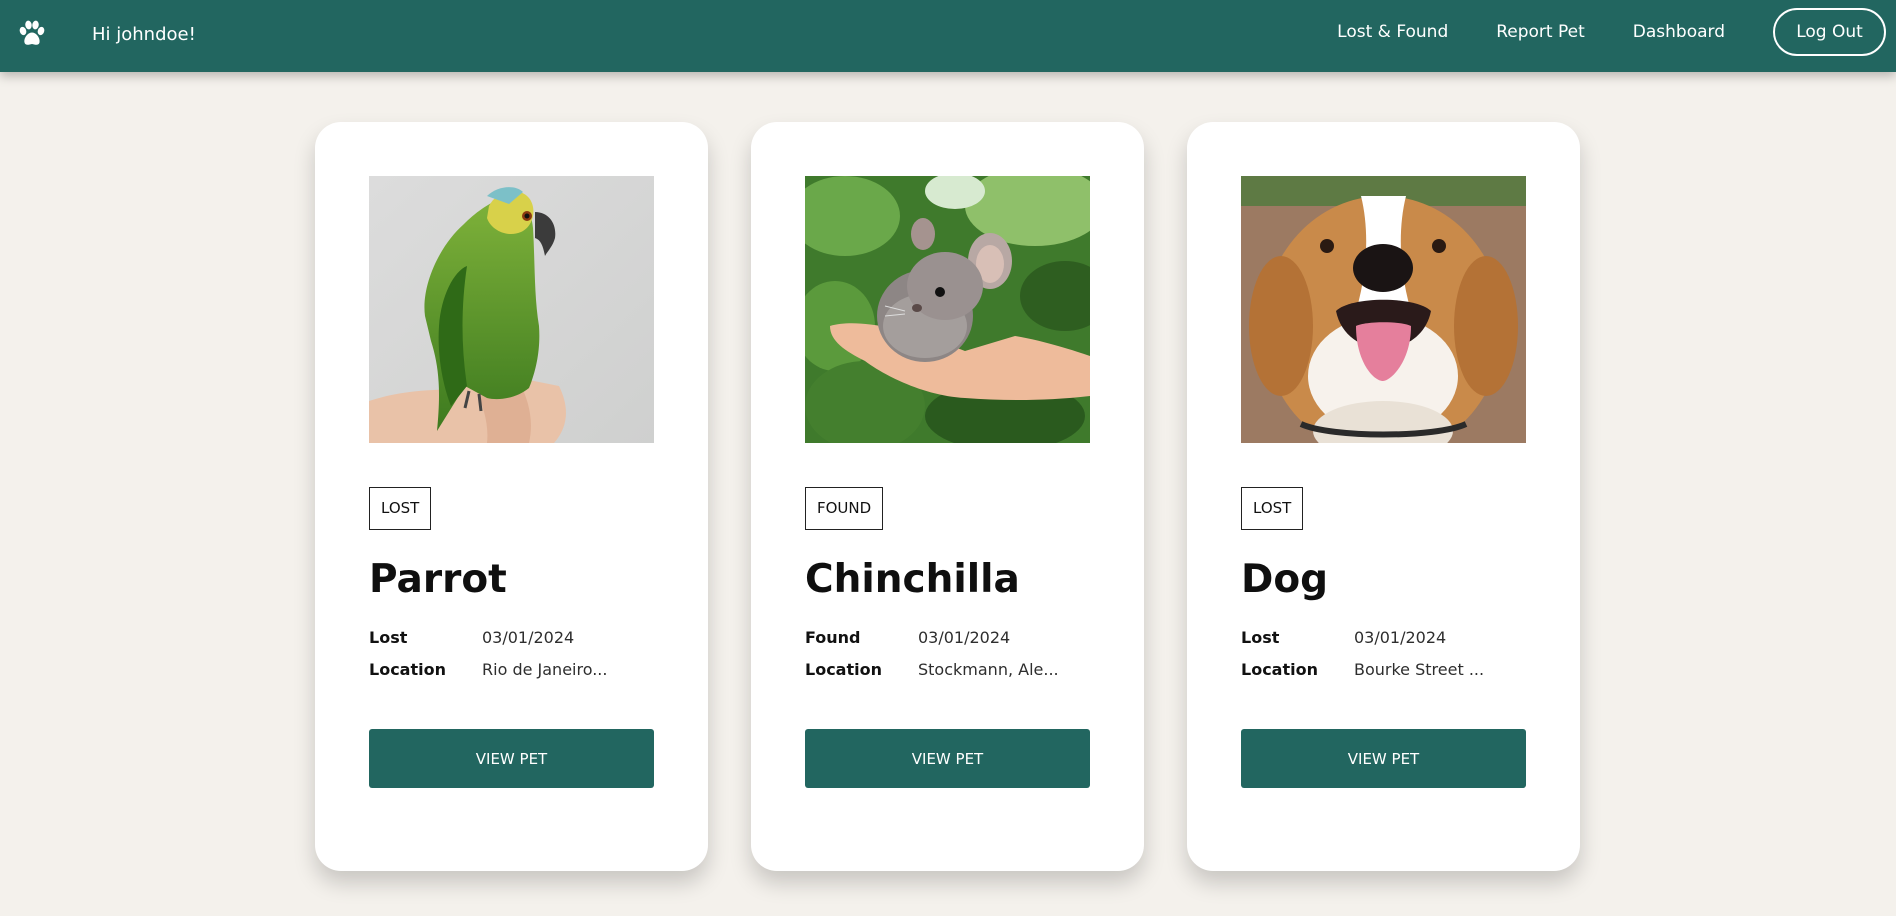 This screenshot has height=916, width=1896. Describe the element at coordinates (511, 309) in the screenshot. I see `parrot-photo` at that location.